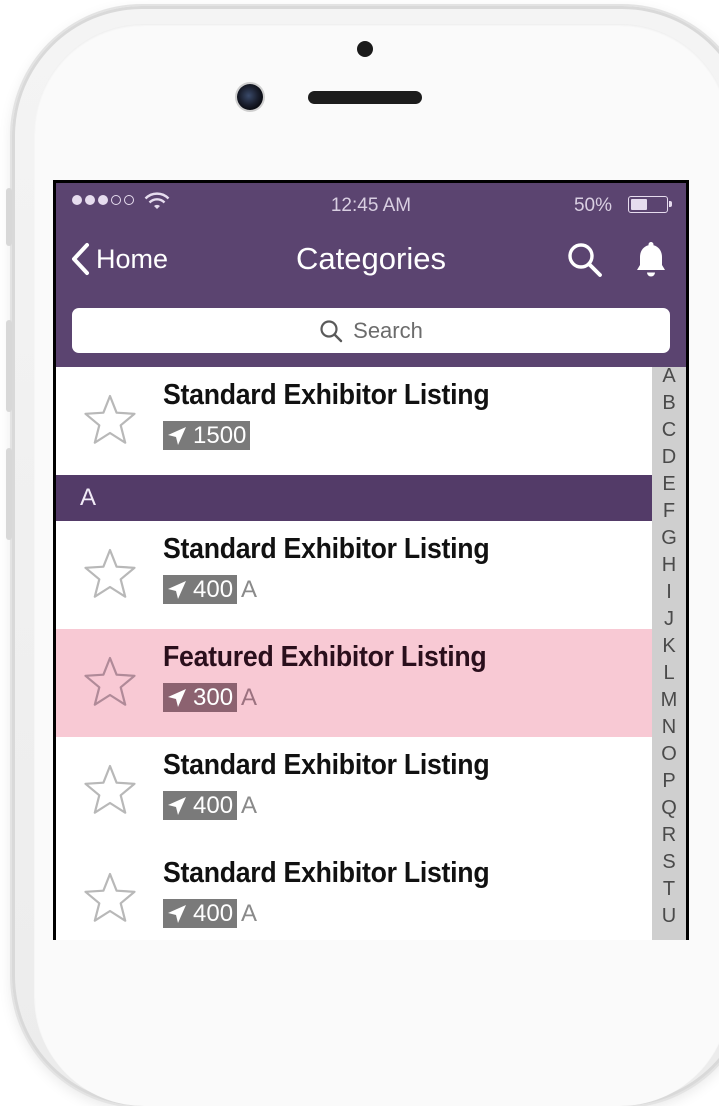 This screenshot has height=1106, width=719. Describe the element at coordinates (354, 421) in the screenshot. I see `list-item: Standard Exhibitor Listing 1500` at that location.